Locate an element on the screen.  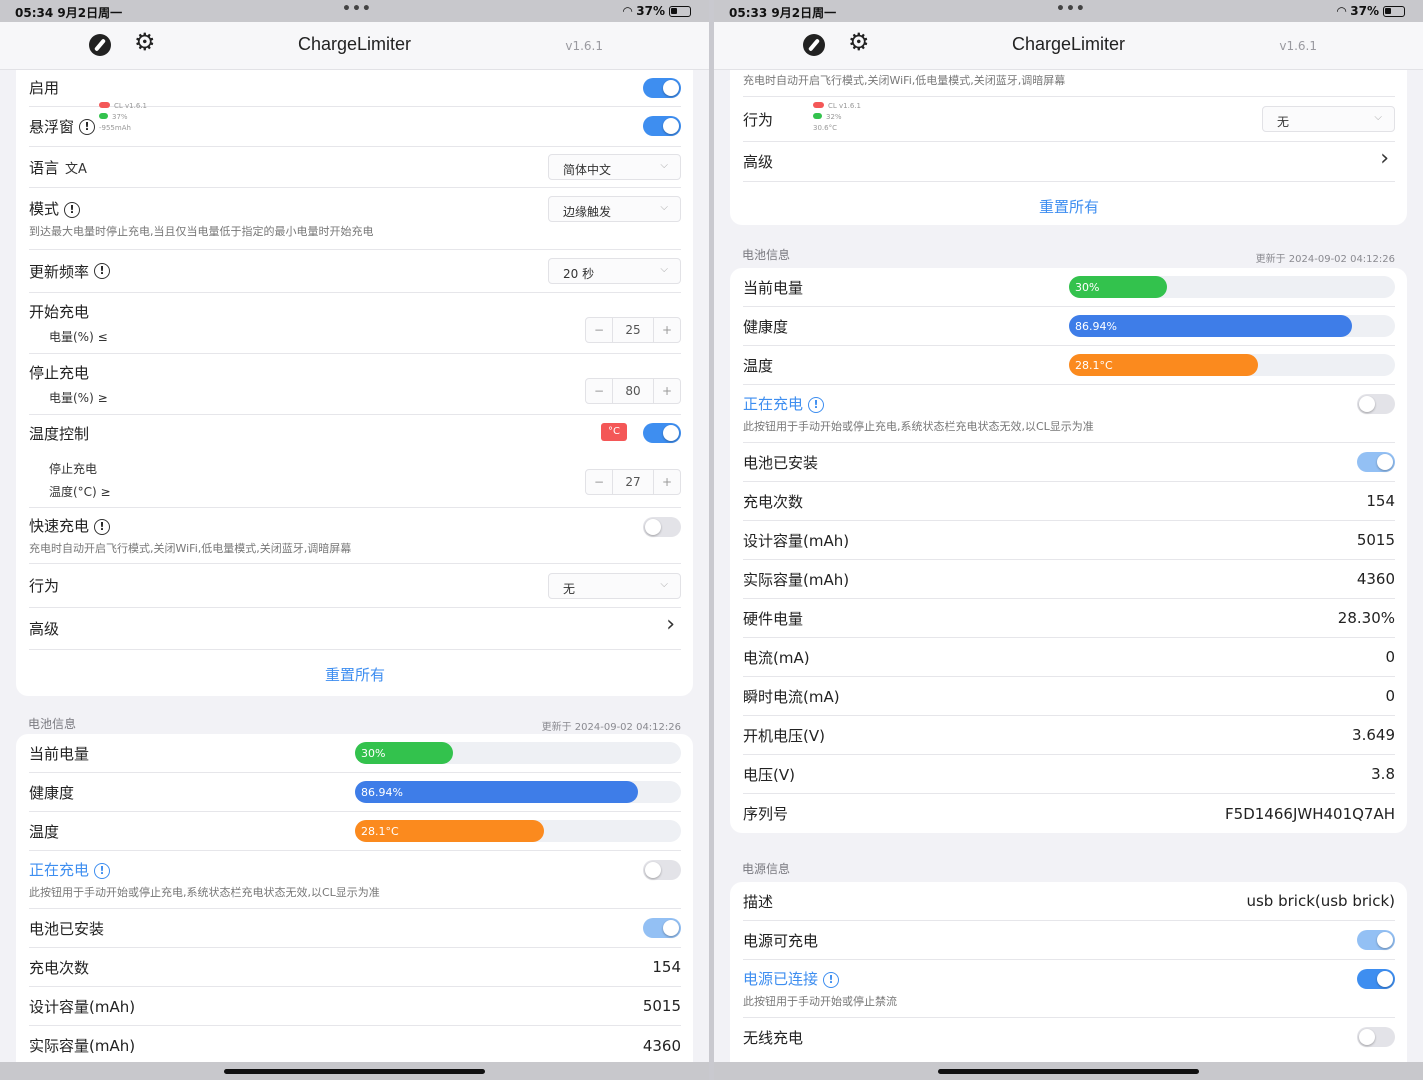
power-chargeable-row: 电源可充电 is located at coordinates (1069, 940).